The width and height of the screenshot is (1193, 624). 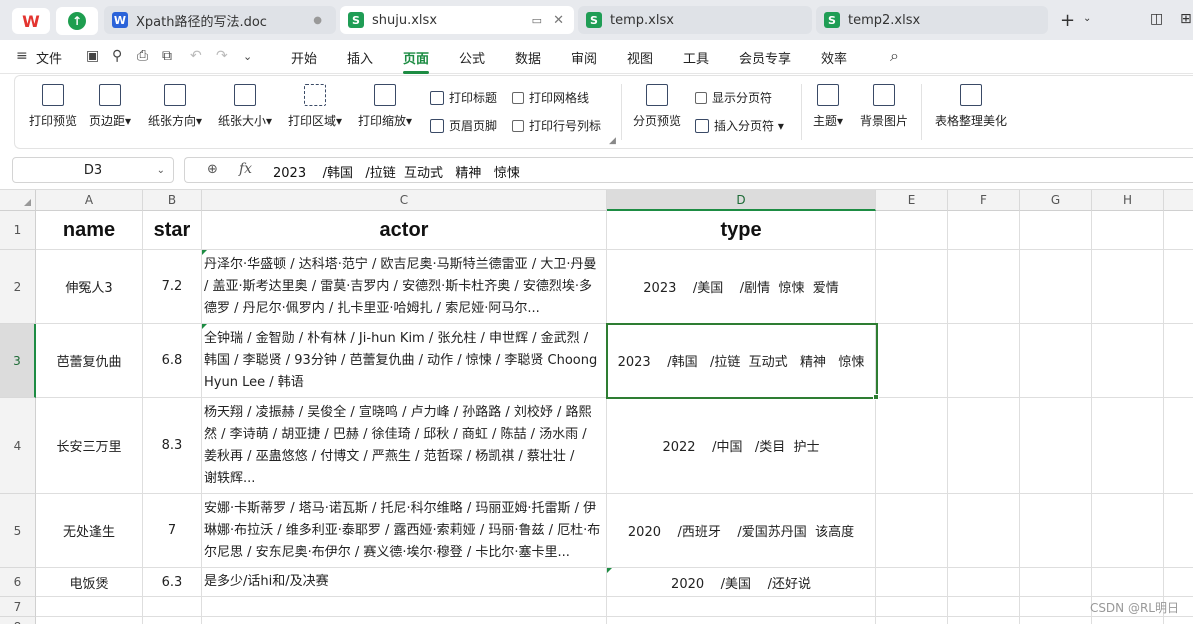 I want to click on window-layout-icon: ◫, so click(x=1156, y=19).